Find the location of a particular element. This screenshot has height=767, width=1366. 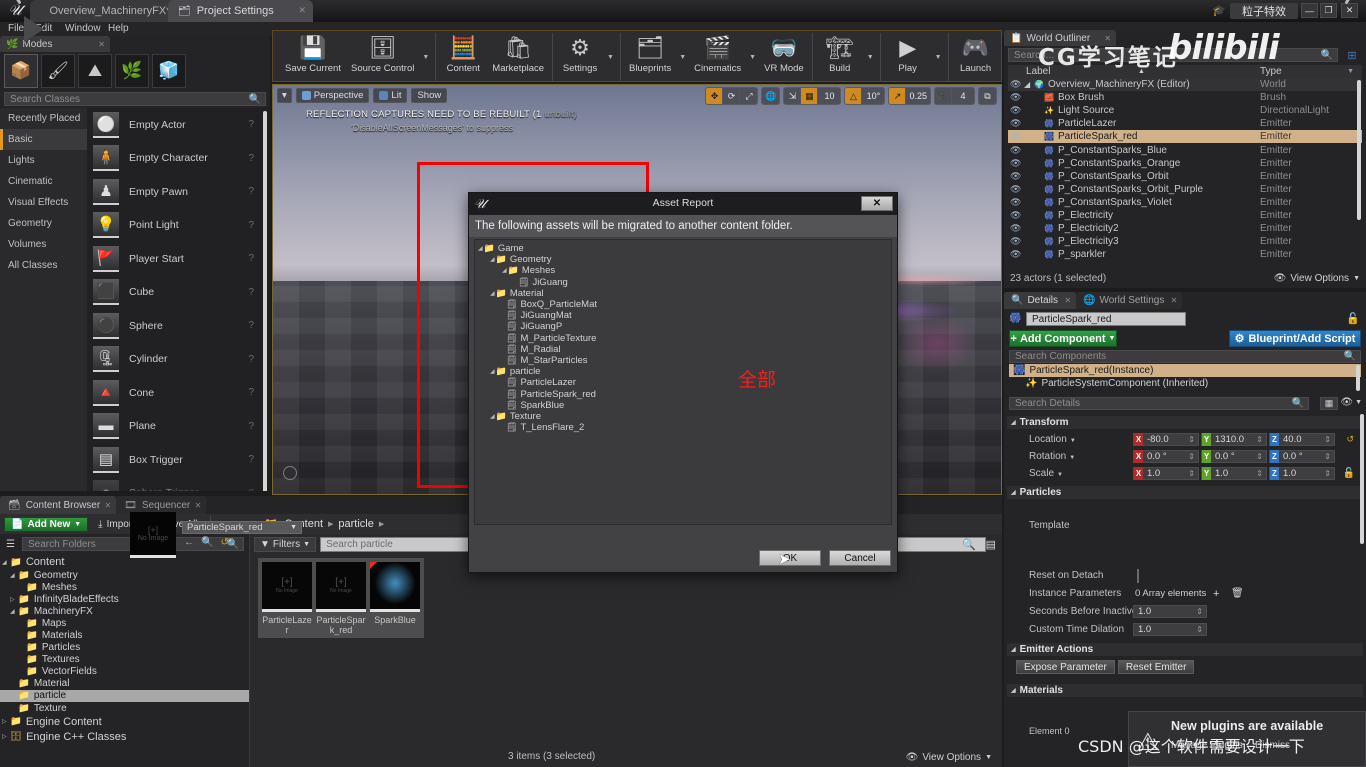

outliner-row: 👁 ◢ 🌍 Overview_MachineryFX (Editor) World is located at coordinates (1185, 85).